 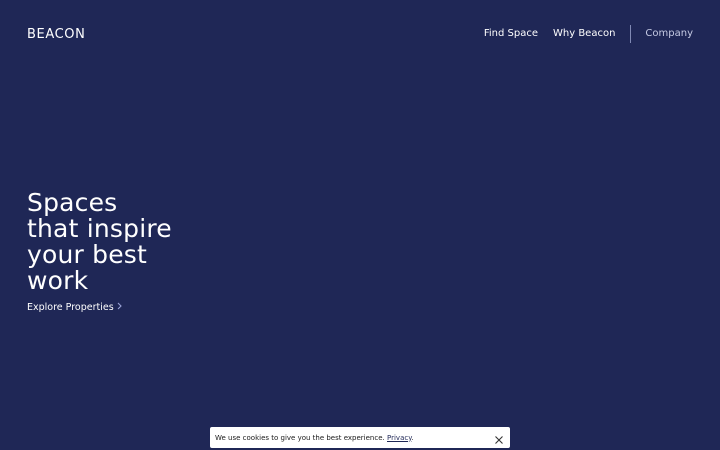 What do you see at coordinates (412, 437) in the screenshot?
I see `cookie-trailing: .` at bounding box center [412, 437].